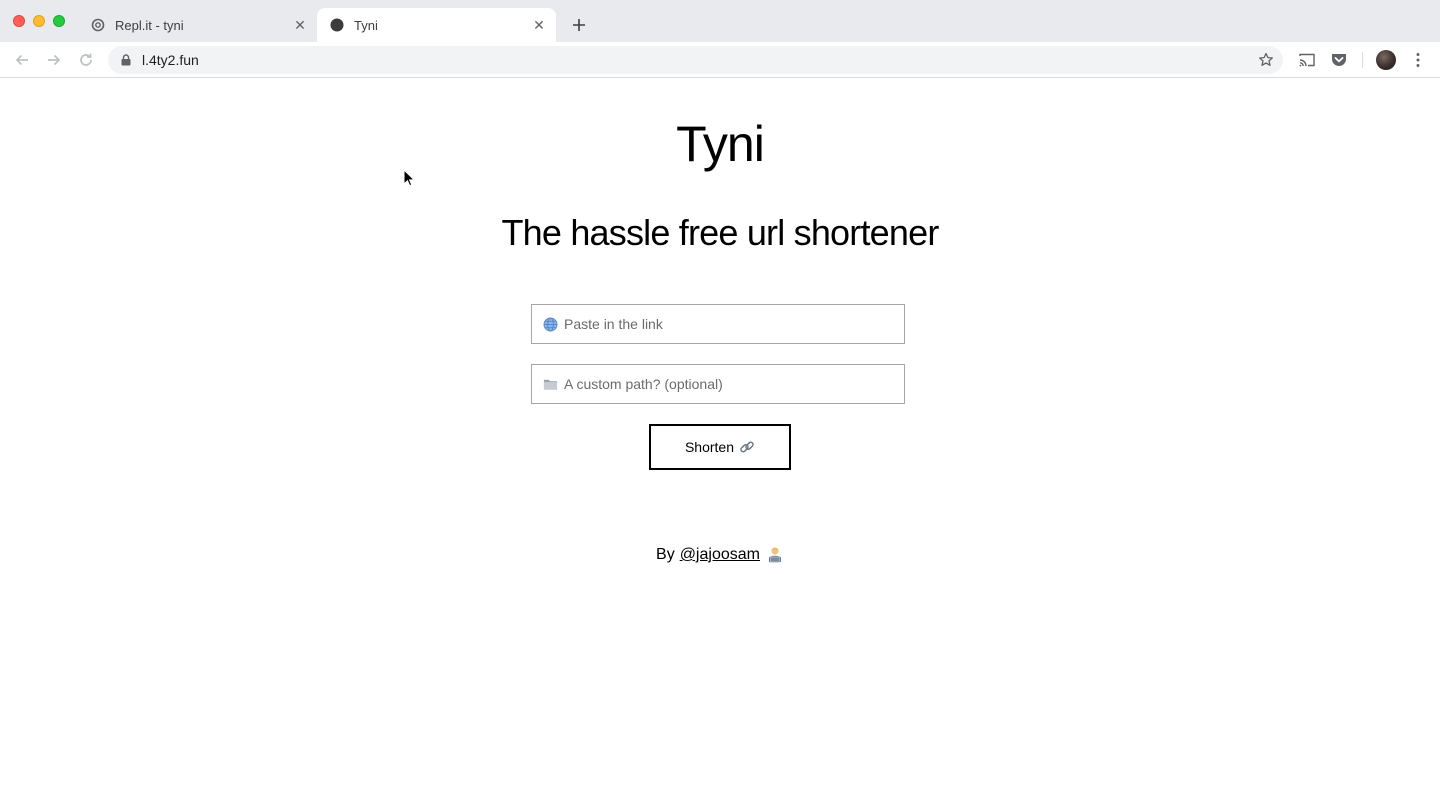 The height and width of the screenshot is (803, 1440). Describe the element at coordinates (551, 384) in the screenshot. I see `folder-icon` at that location.